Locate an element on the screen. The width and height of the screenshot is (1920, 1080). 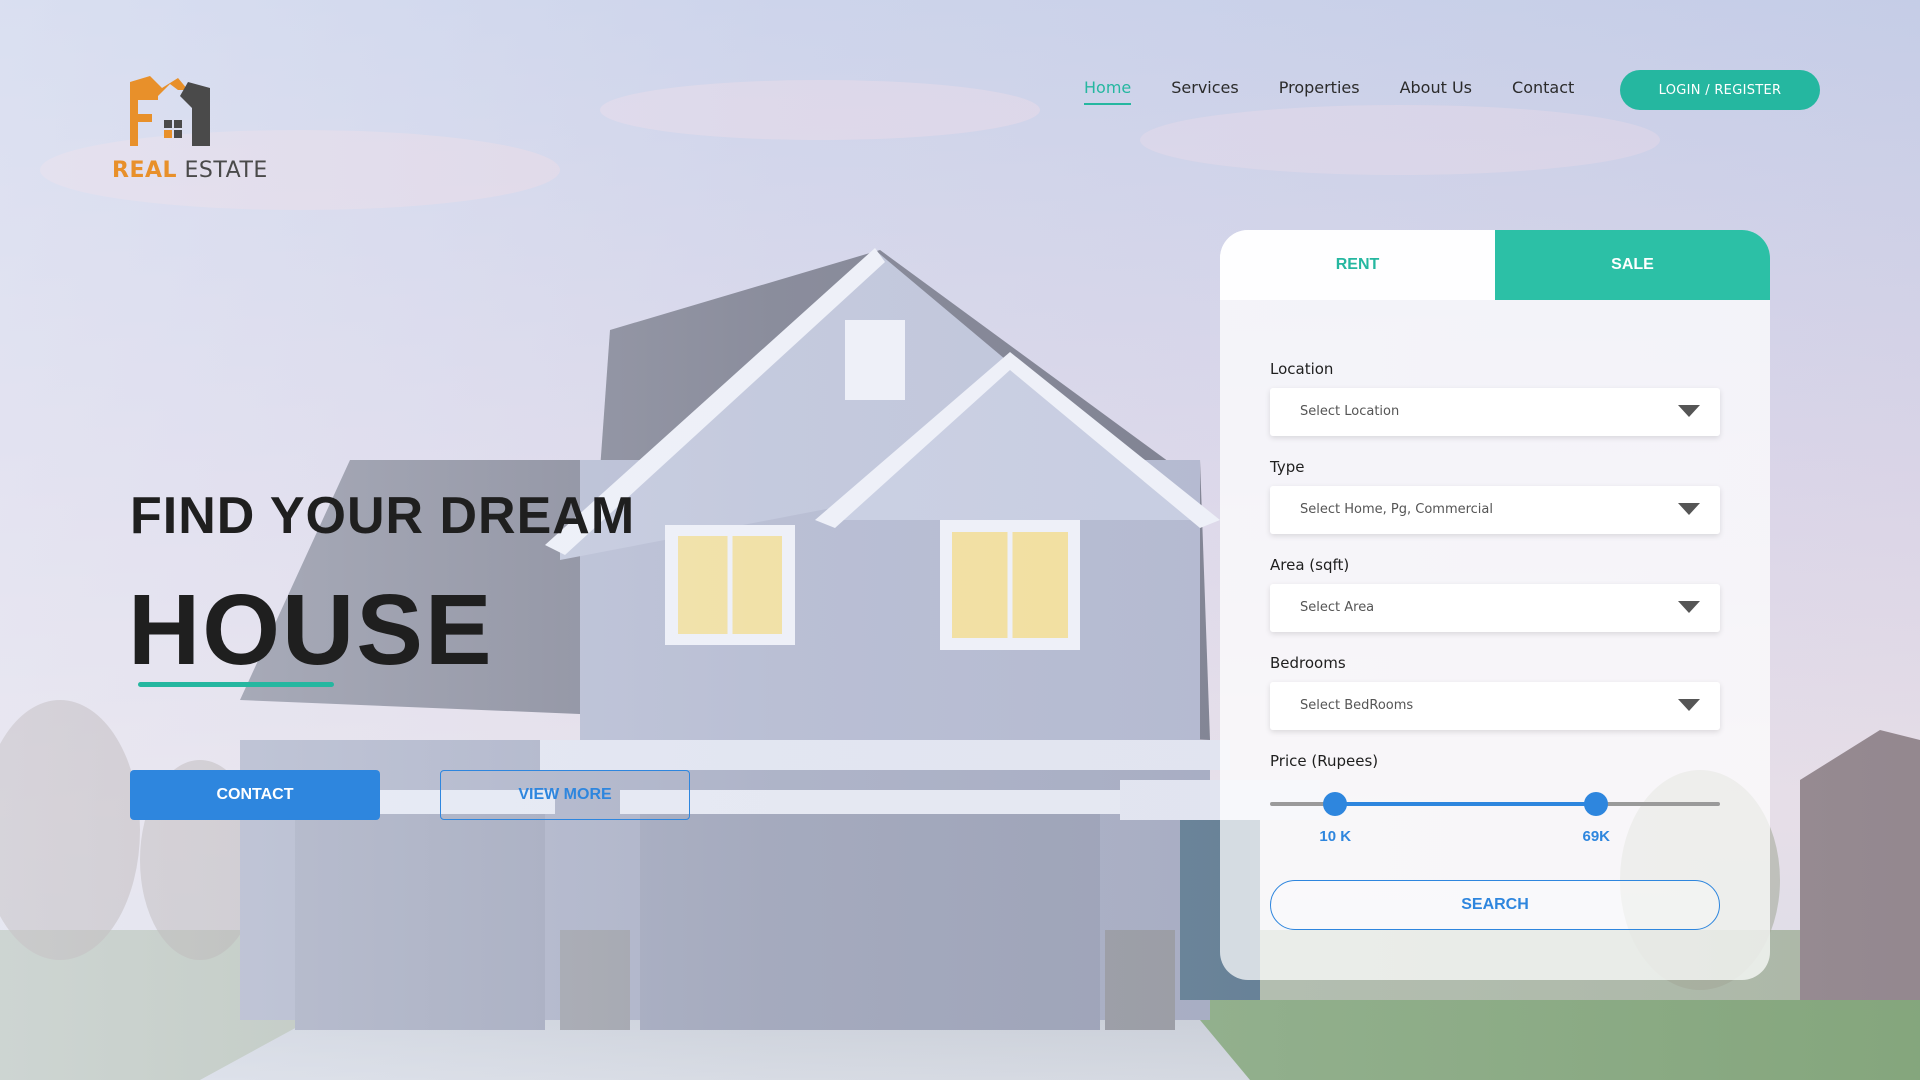
hero-heading-line2: HOUSE is located at coordinates (311, 630).